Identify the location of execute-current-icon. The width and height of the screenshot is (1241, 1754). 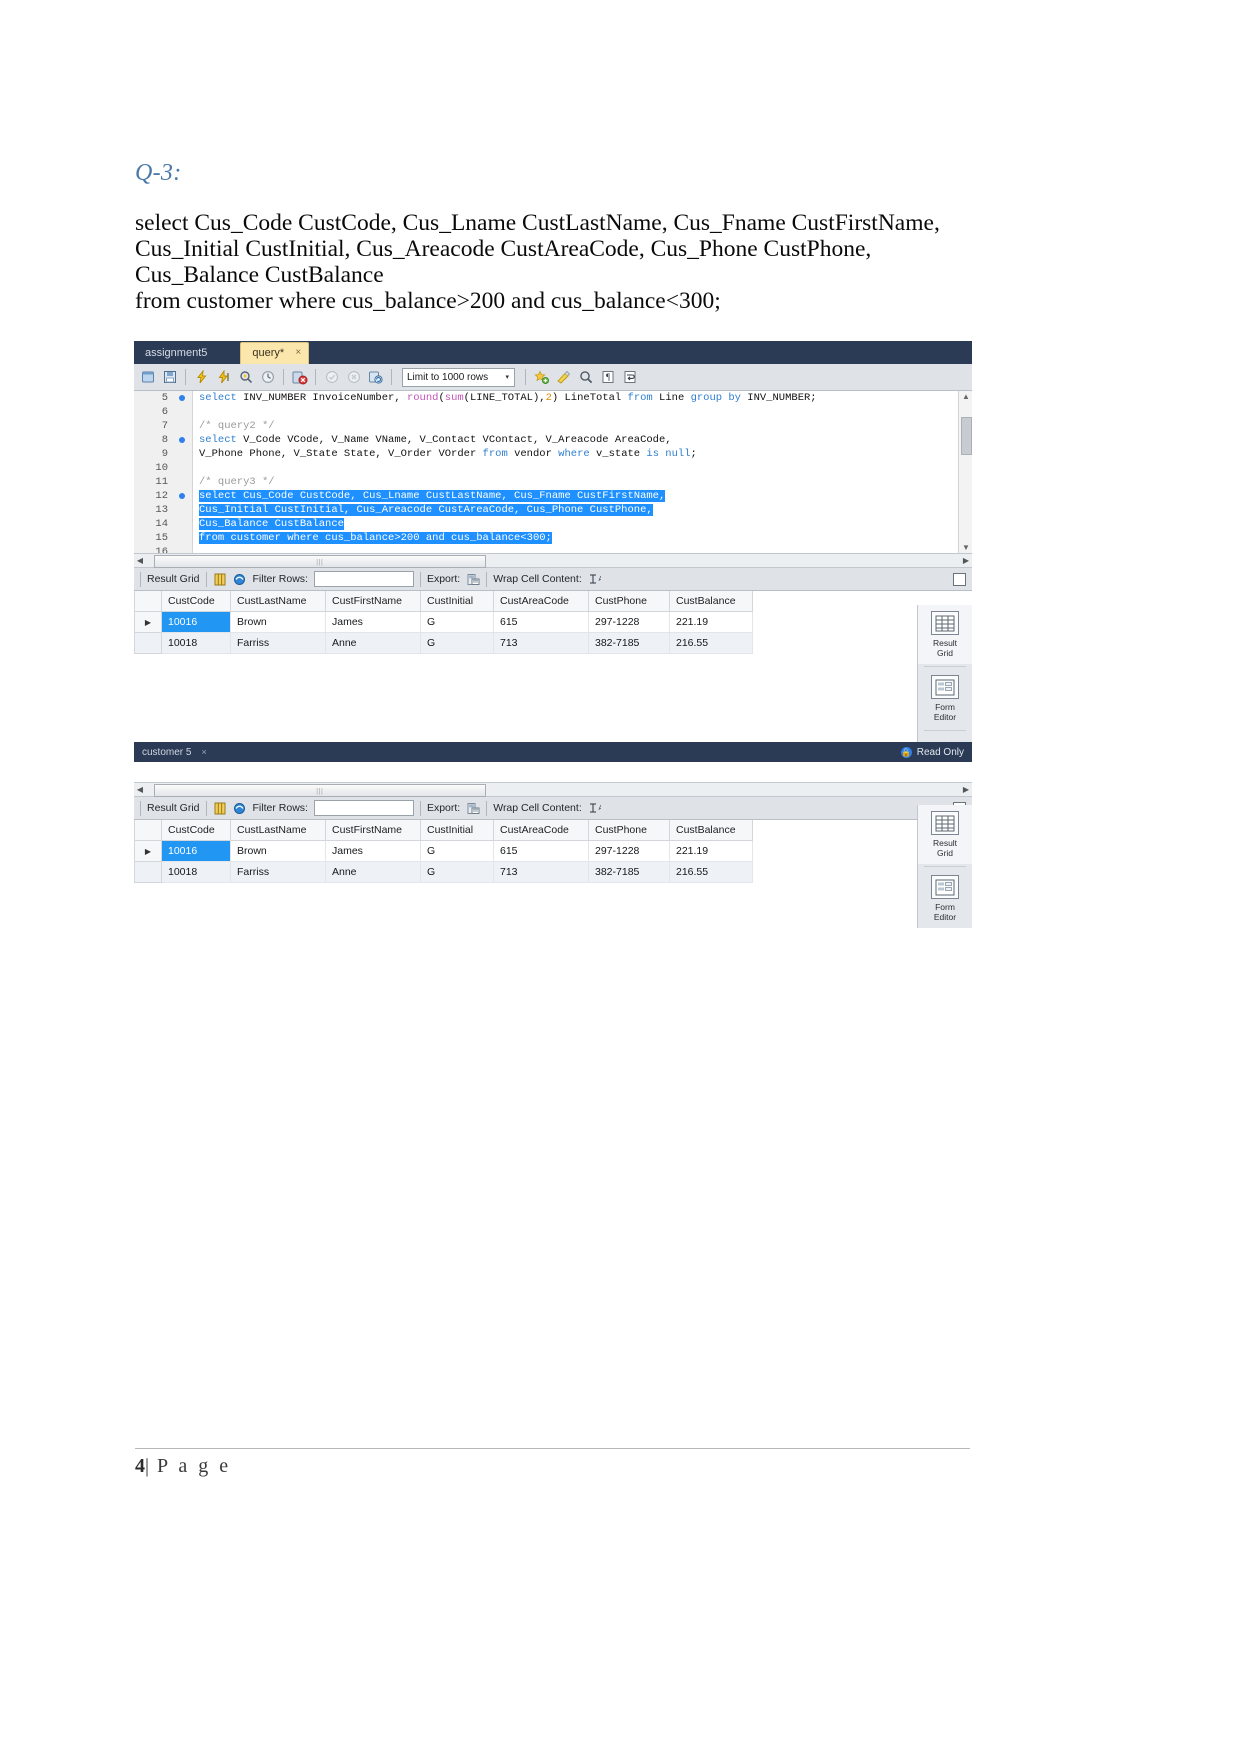
(223, 377).